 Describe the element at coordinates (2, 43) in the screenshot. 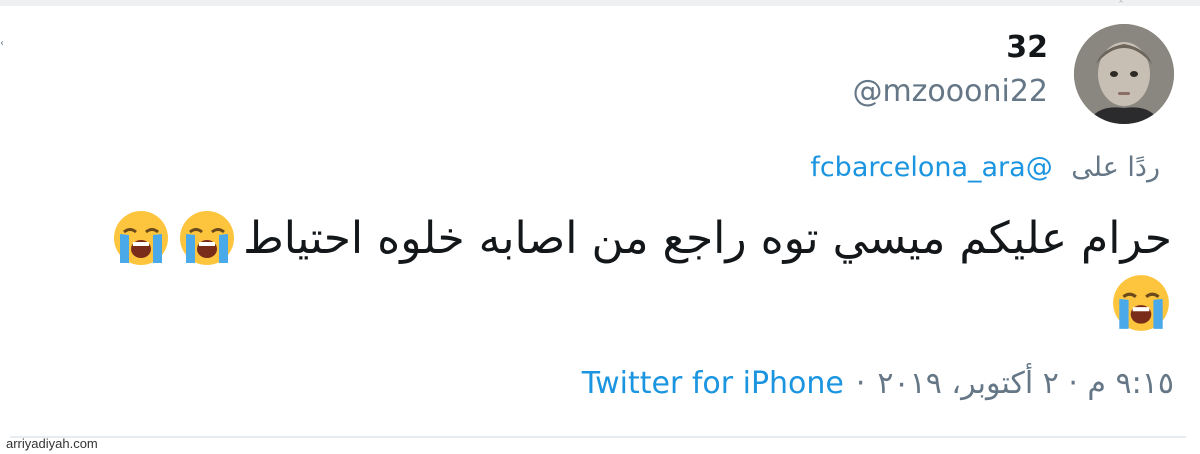

I see `chevron-left-icon: ‹` at that location.